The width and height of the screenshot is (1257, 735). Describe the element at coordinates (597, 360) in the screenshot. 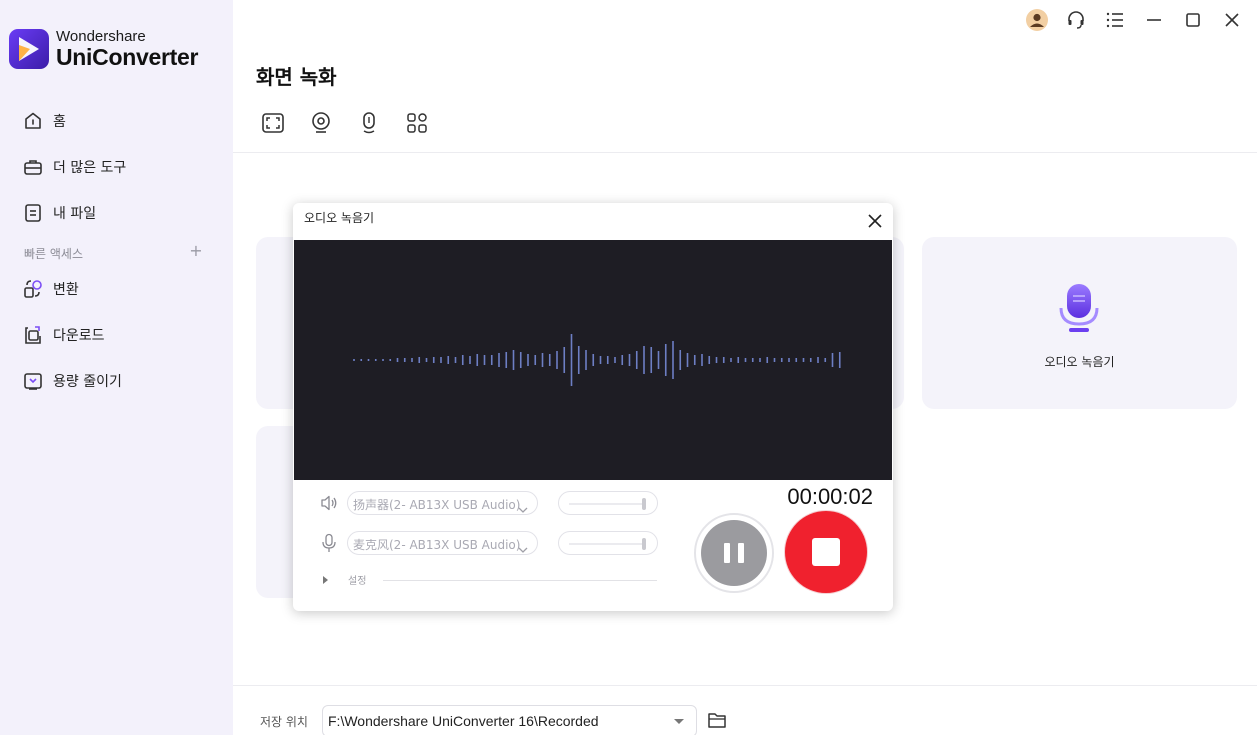

I see `waveform` at that location.